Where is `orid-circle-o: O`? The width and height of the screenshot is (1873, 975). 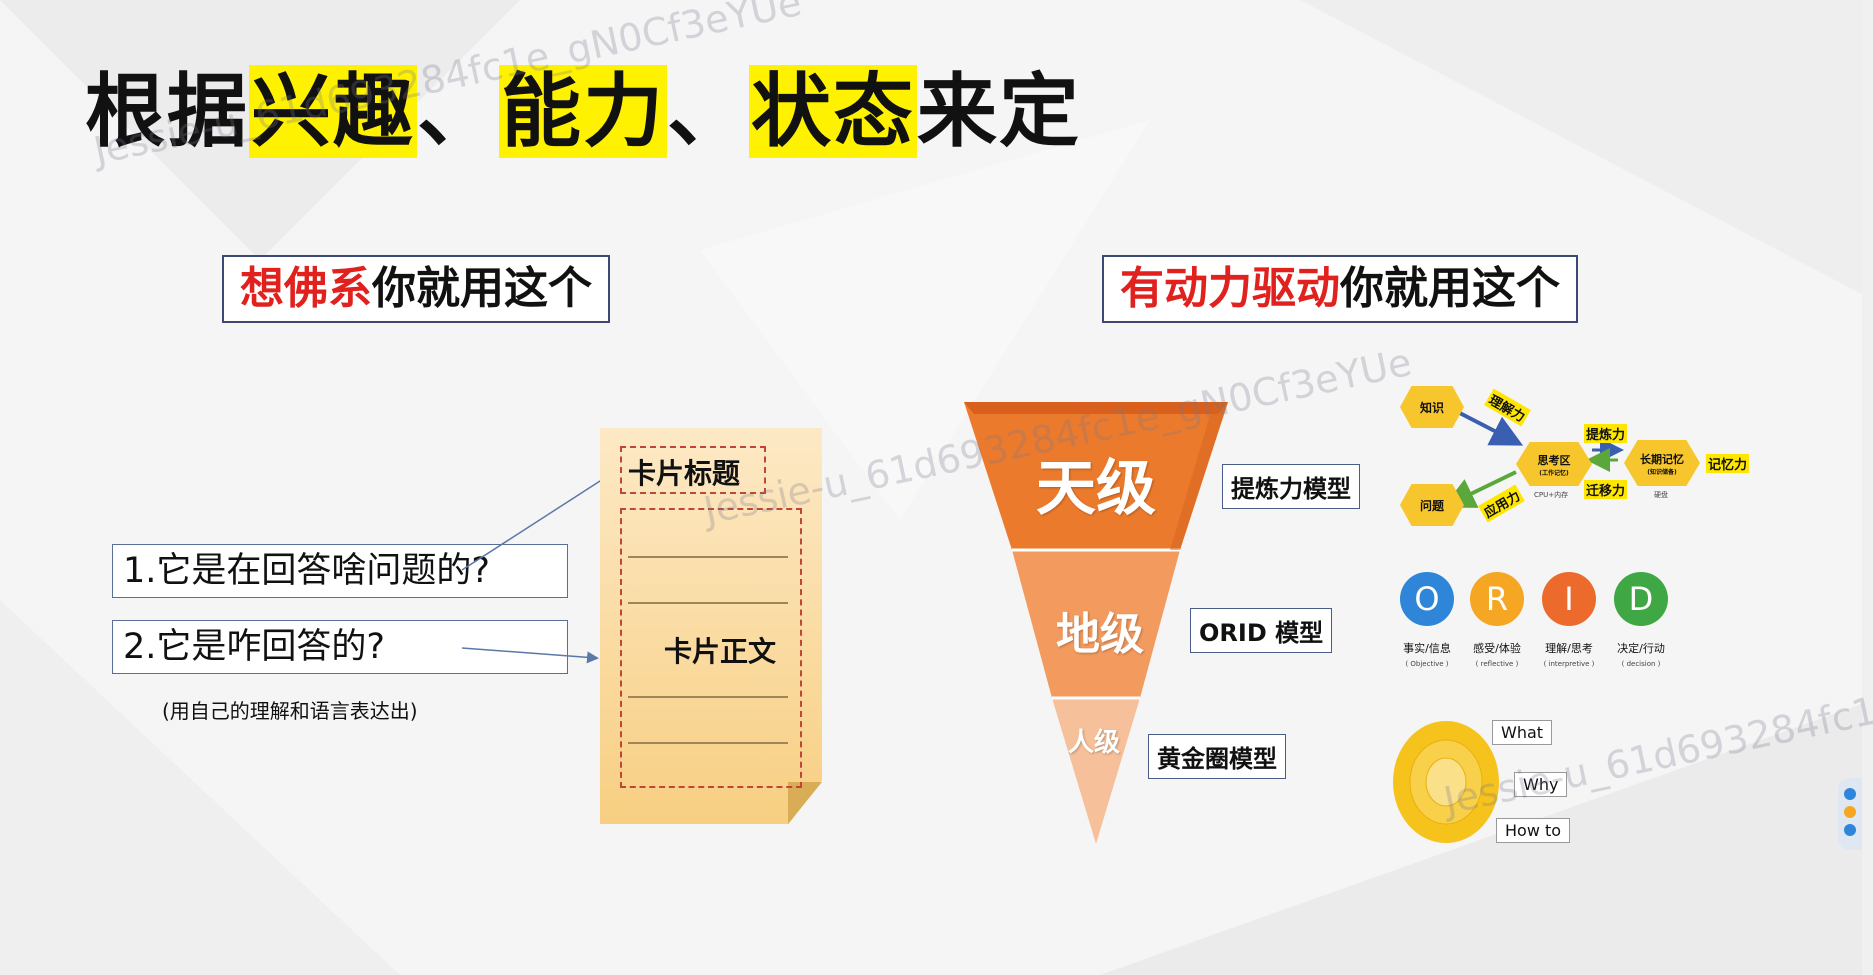 orid-circle-o: O is located at coordinates (1427, 599).